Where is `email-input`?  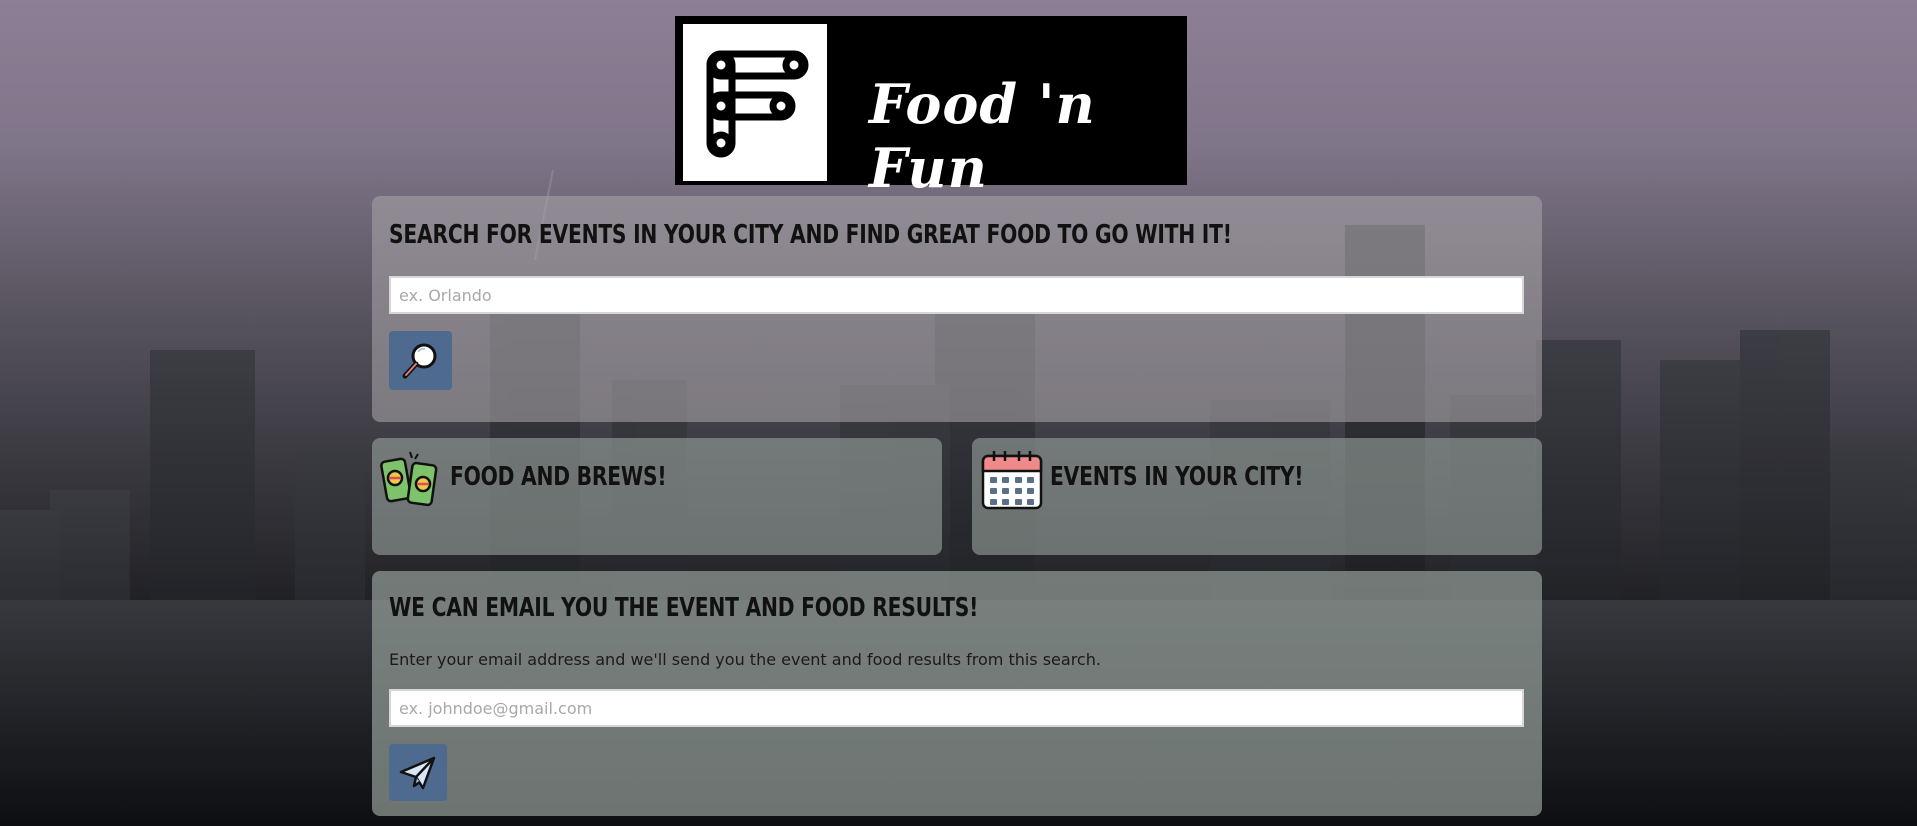 email-input is located at coordinates (956, 708).